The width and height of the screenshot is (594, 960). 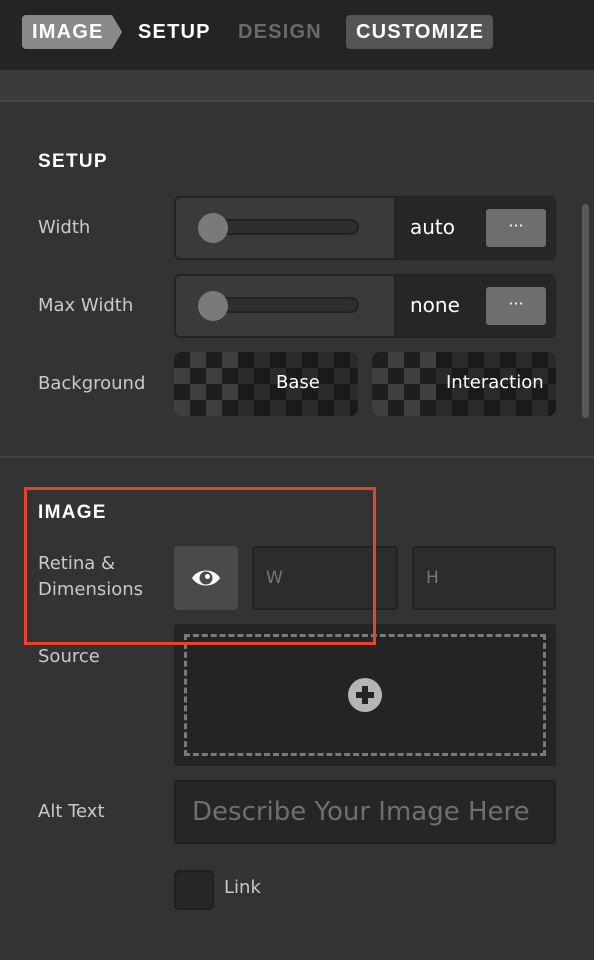 What do you see at coordinates (92, 383) in the screenshot?
I see `background-label: Background` at bounding box center [92, 383].